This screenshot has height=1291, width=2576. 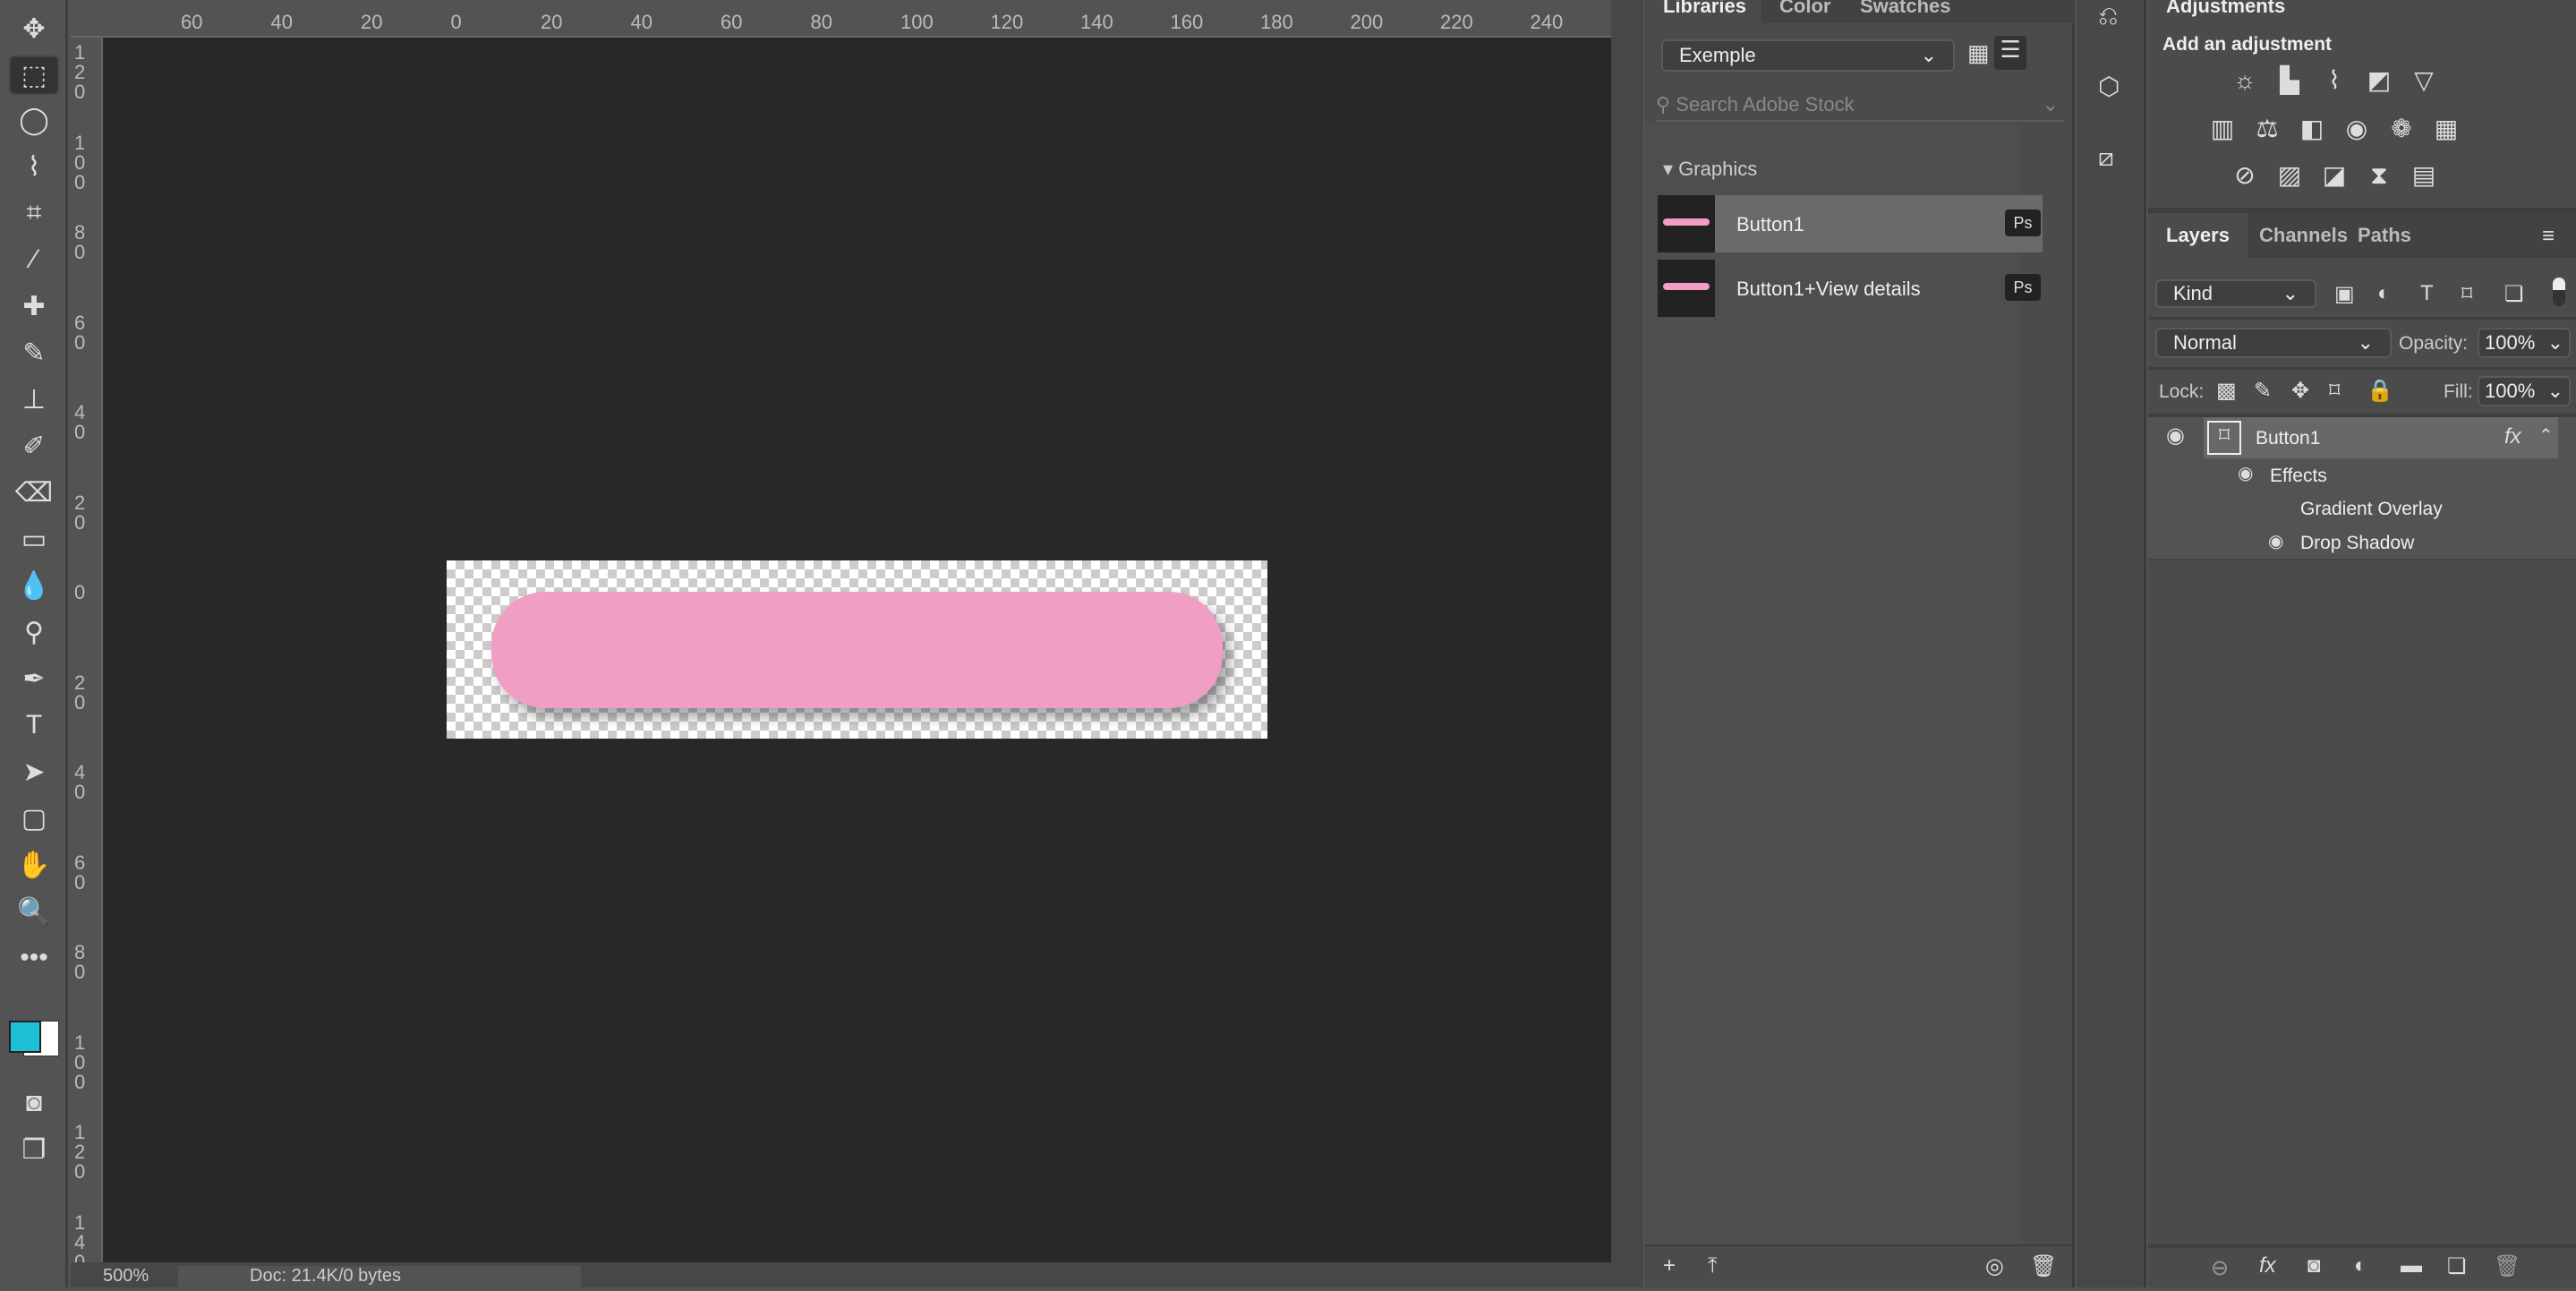 I want to click on panel-menu-icon: ≡, so click(x=2548, y=237).